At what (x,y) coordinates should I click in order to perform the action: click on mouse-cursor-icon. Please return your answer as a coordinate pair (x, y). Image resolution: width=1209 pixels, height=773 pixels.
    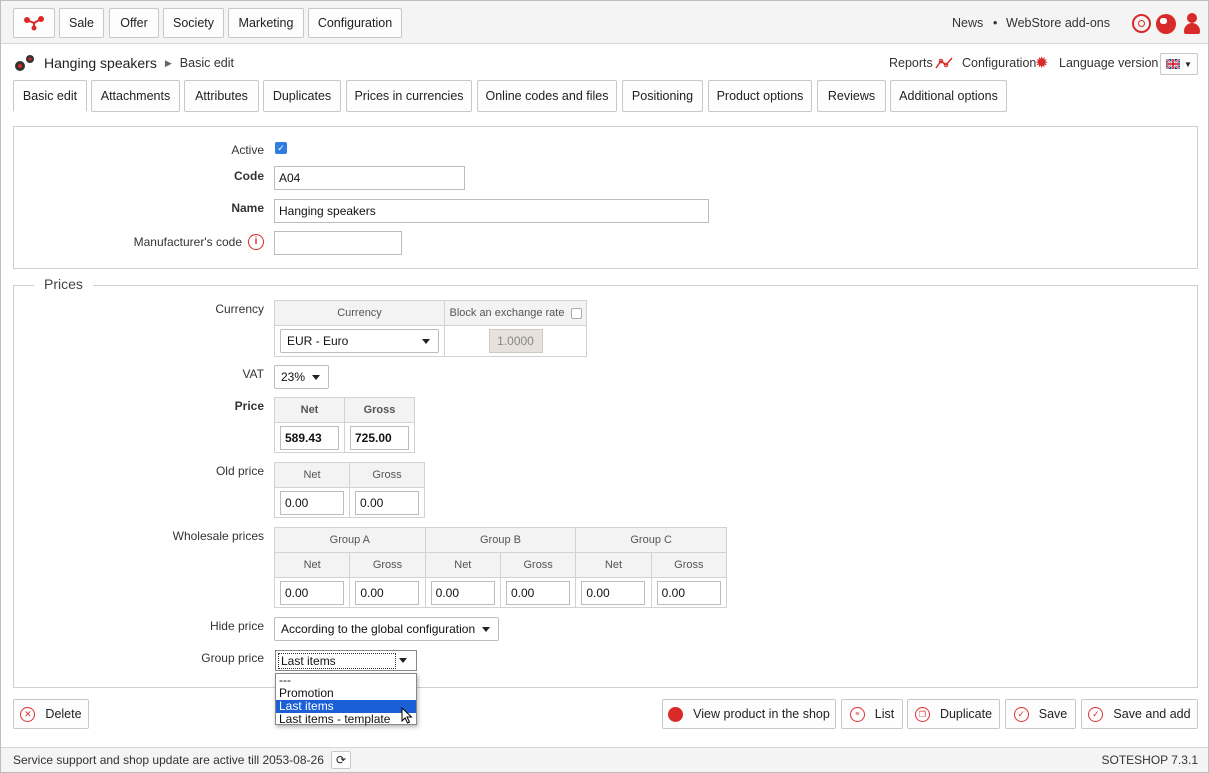
    Looking at the image, I should click on (407, 715).